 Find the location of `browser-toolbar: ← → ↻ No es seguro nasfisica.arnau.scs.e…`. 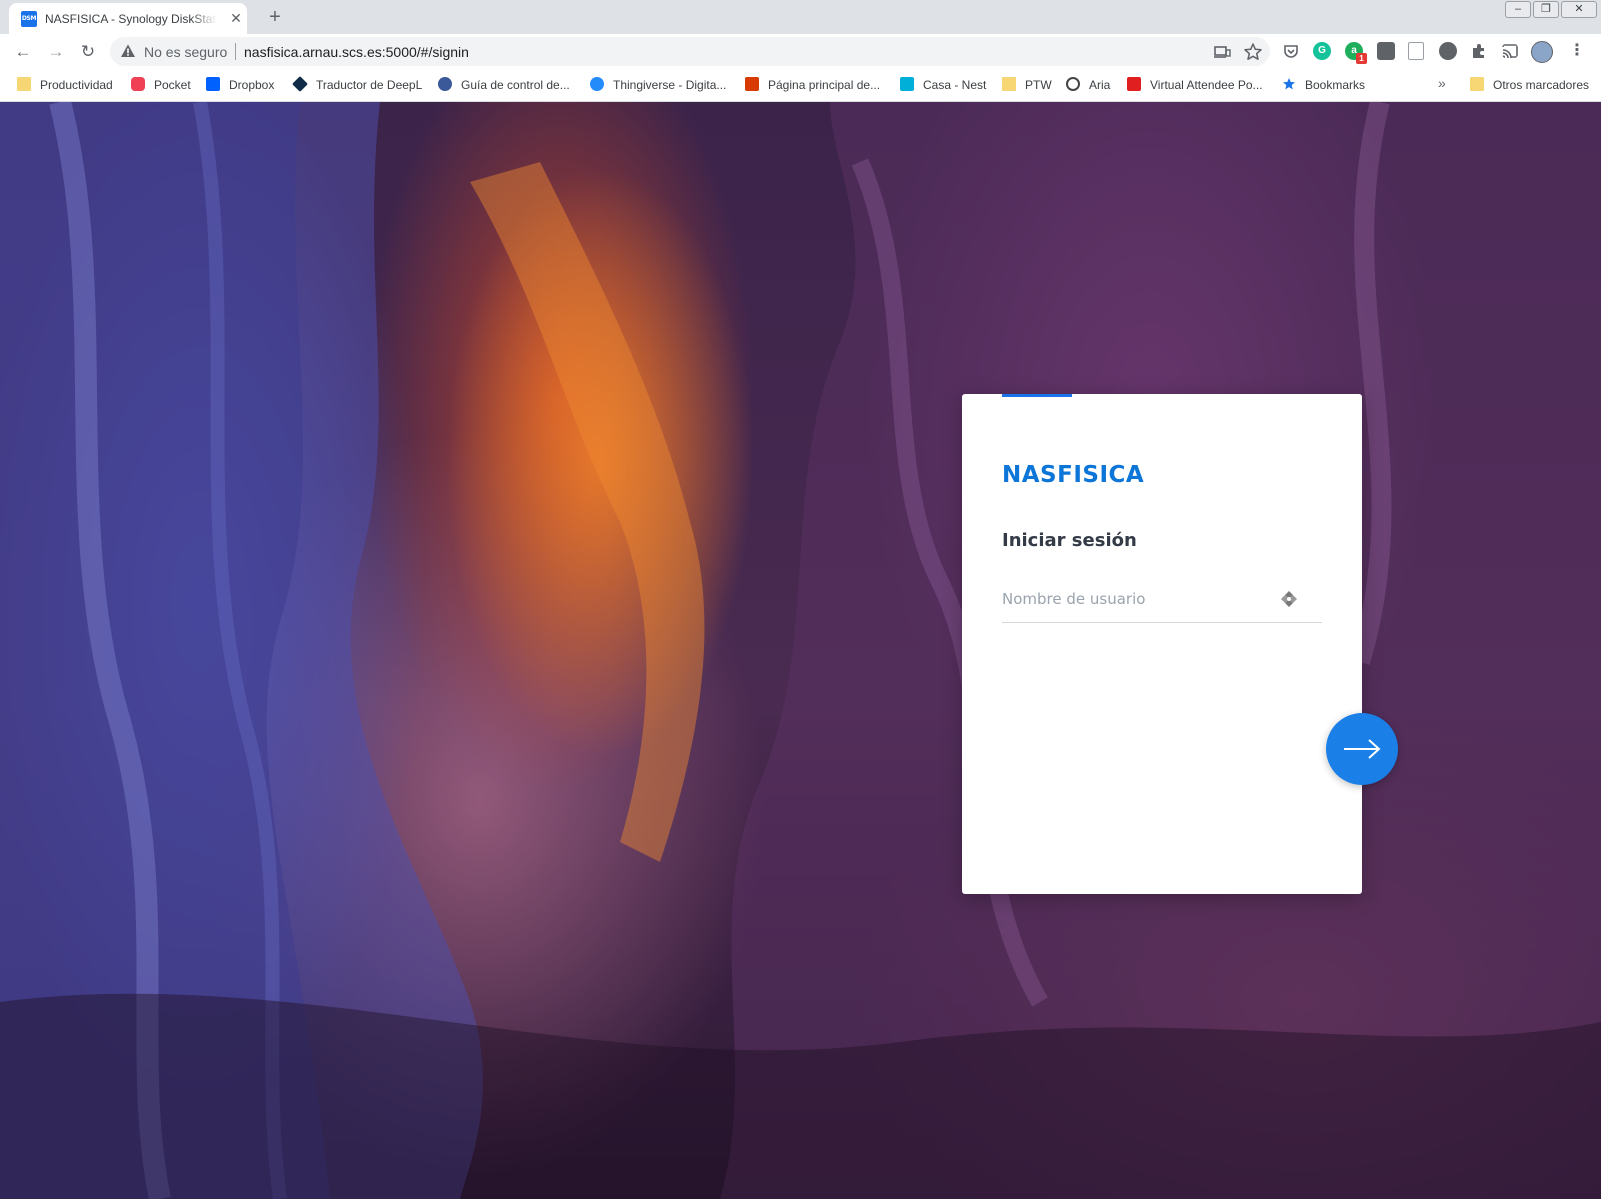

browser-toolbar: ← → ↻ No es seguro nasfisica.arnau.scs.e… is located at coordinates (800, 51).